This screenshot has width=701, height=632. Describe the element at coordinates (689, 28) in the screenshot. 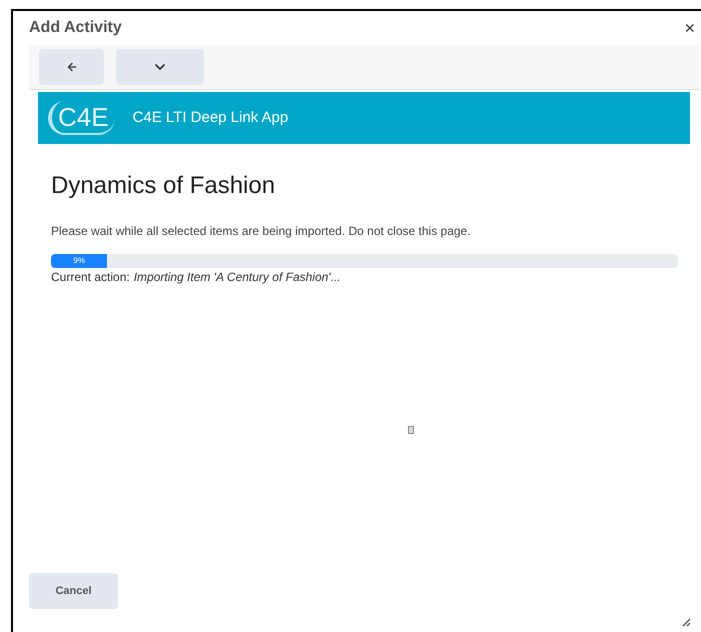

I see `close-button: ×` at that location.